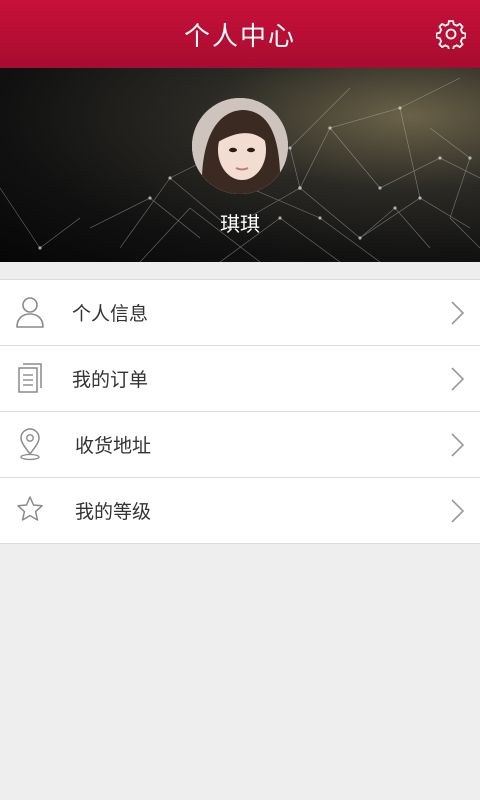 The width and height of the screenshot is (480, 800). Describe the element at coordinates (110, 314) in the screenshot. I see `menu-item-label: 个人信息` at that location.